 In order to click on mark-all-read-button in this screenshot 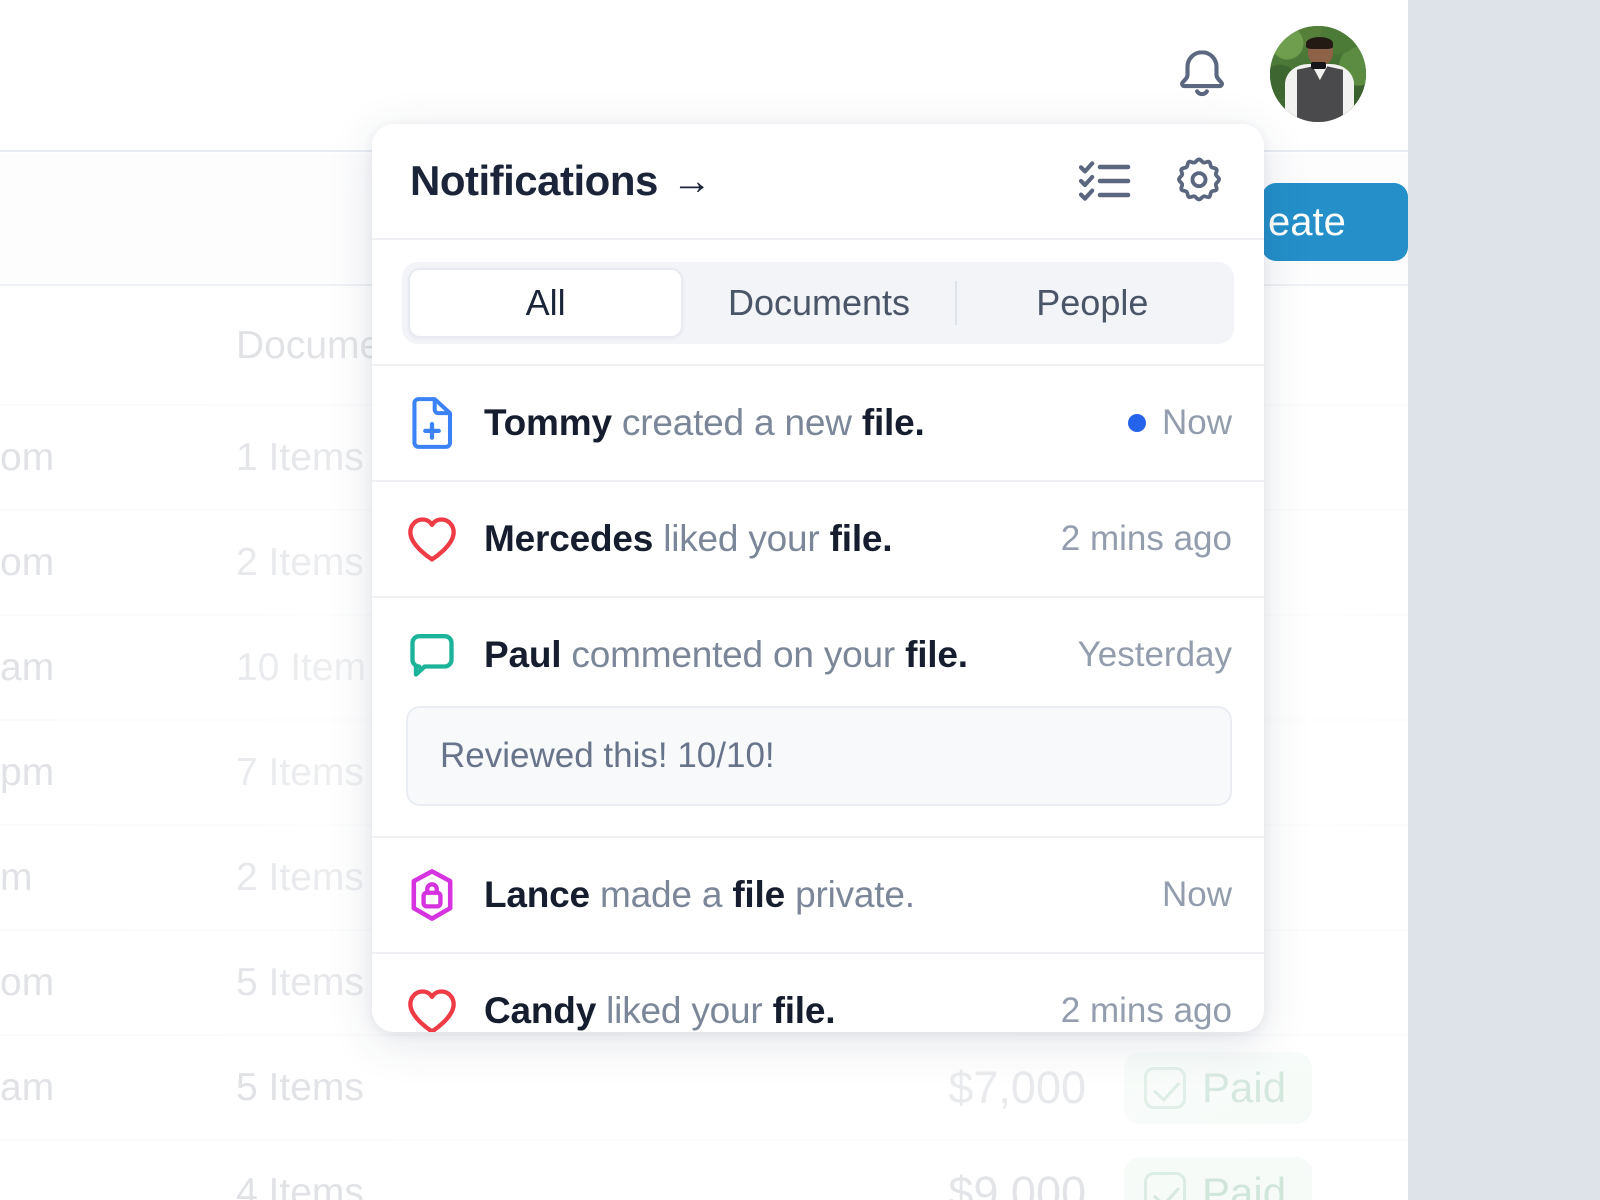, I will do `click(1105, 181)`.